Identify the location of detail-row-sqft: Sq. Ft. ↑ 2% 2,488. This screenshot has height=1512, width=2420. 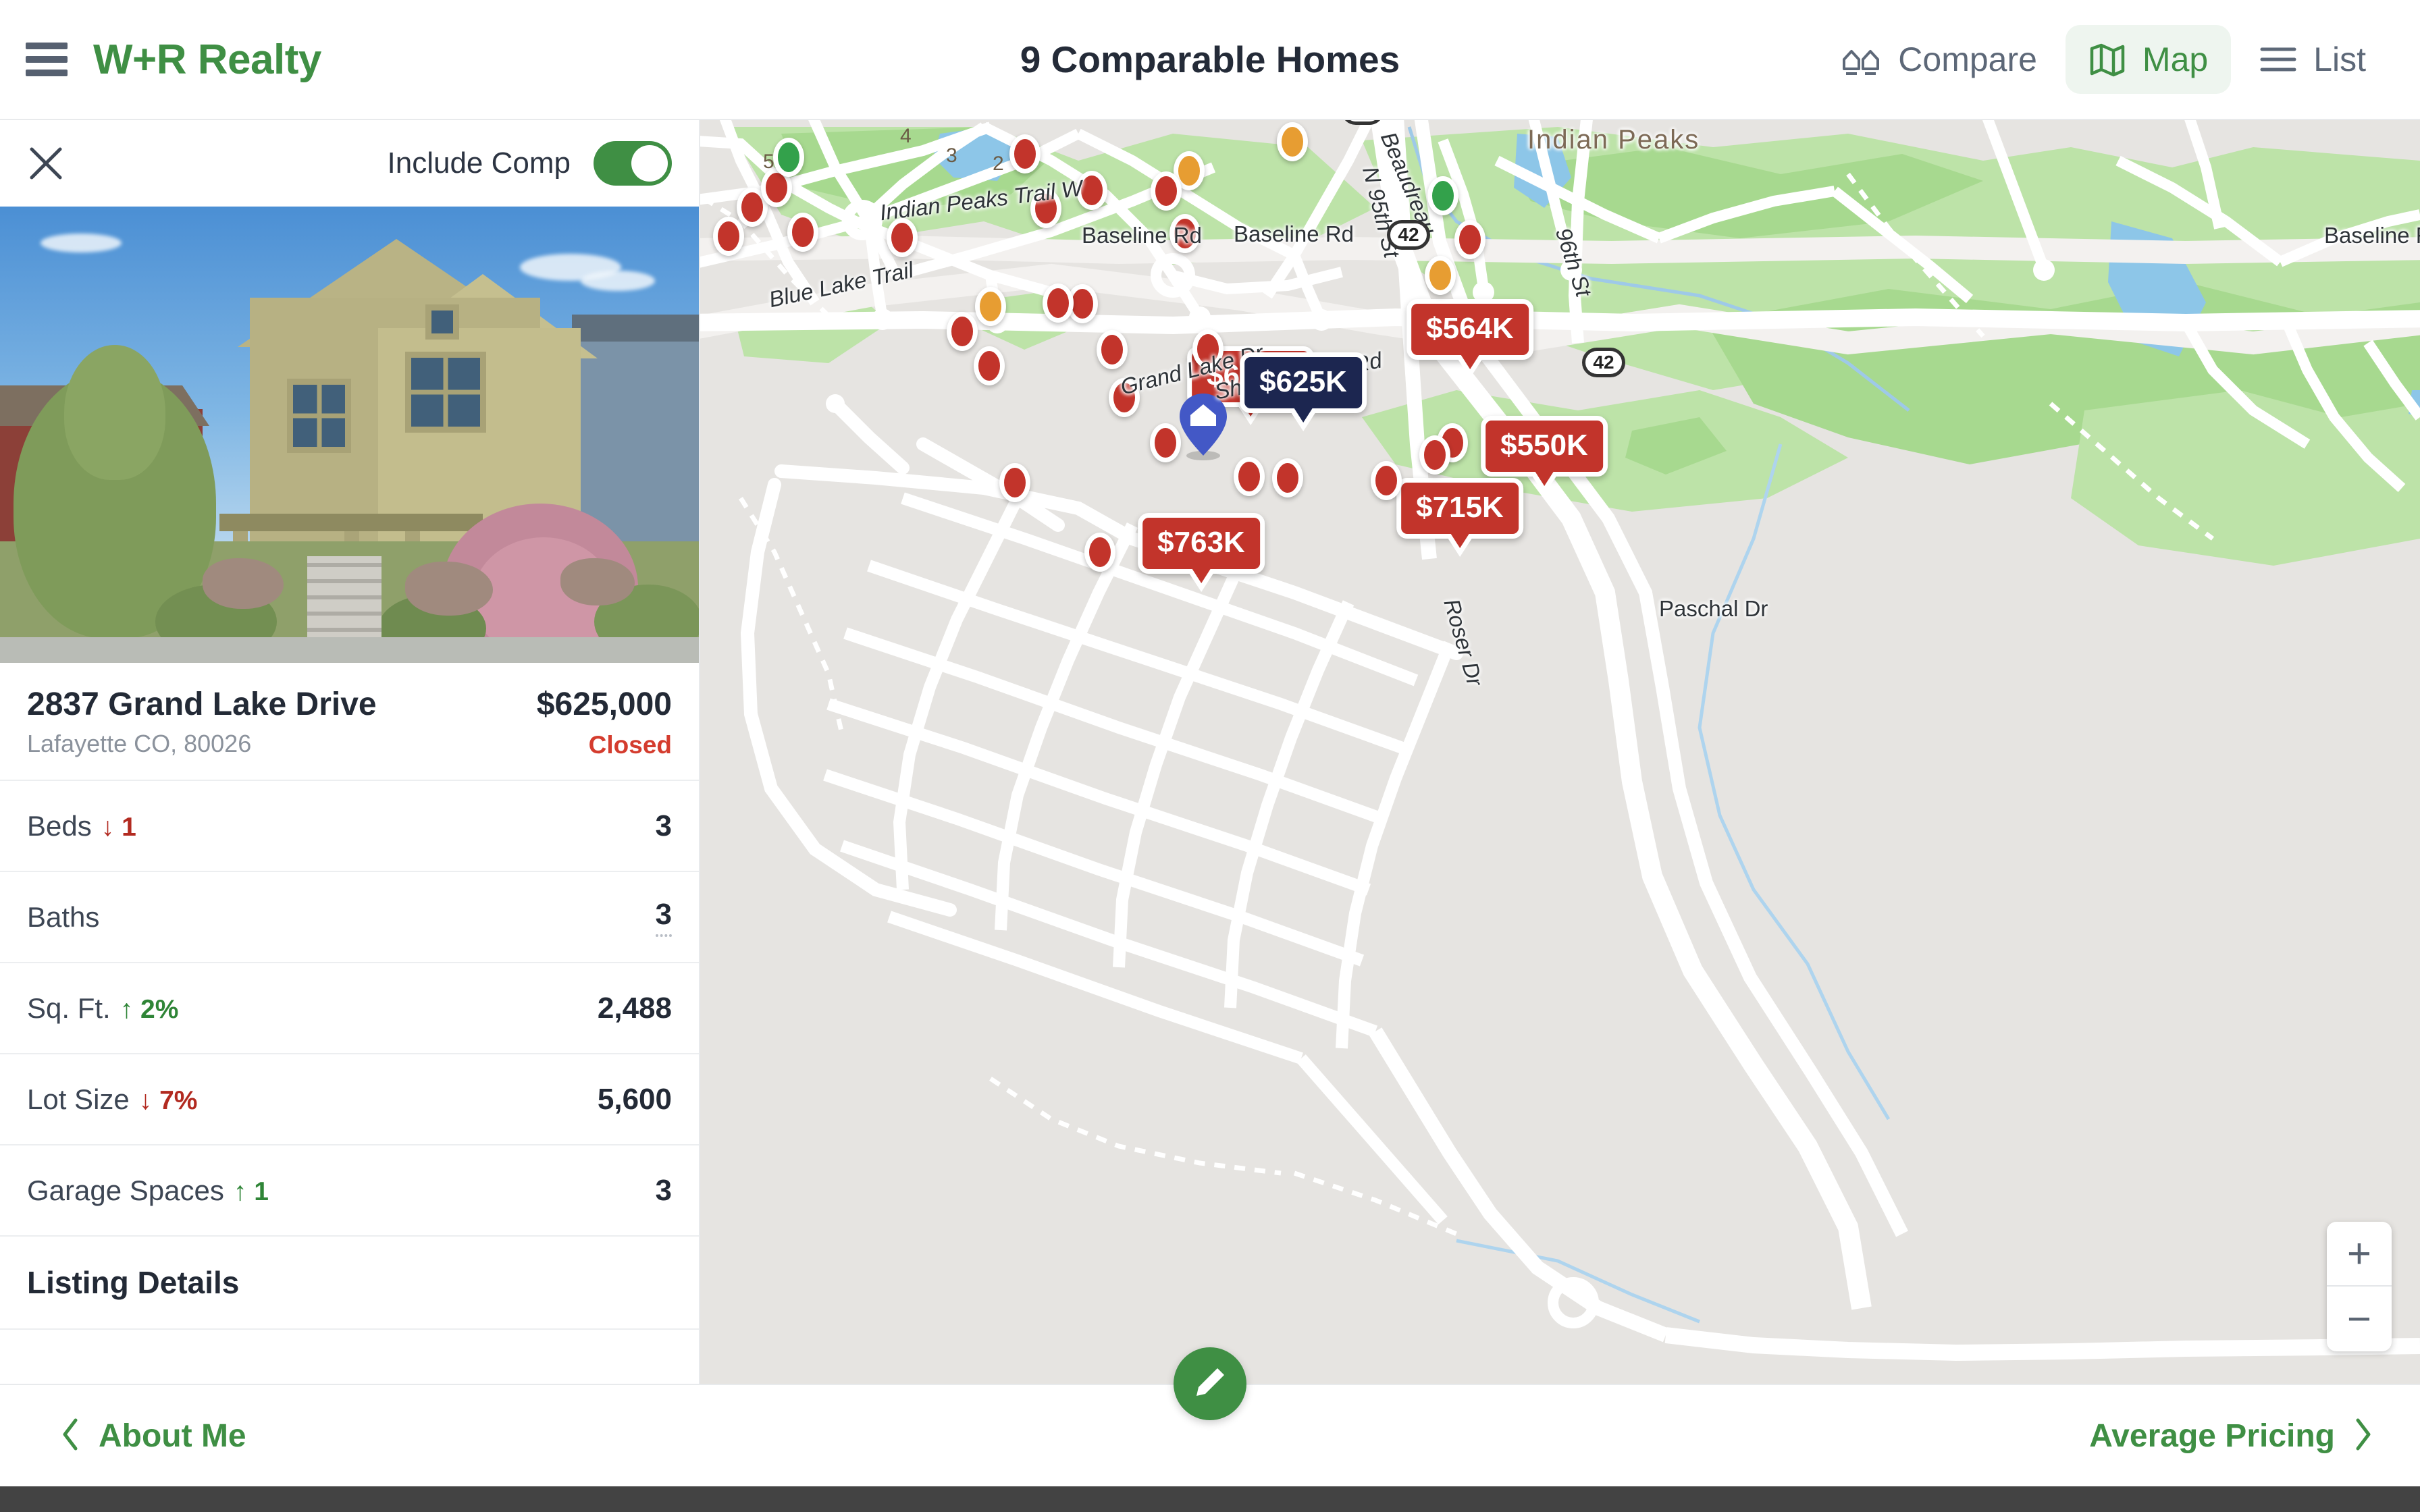
(349, 1008).